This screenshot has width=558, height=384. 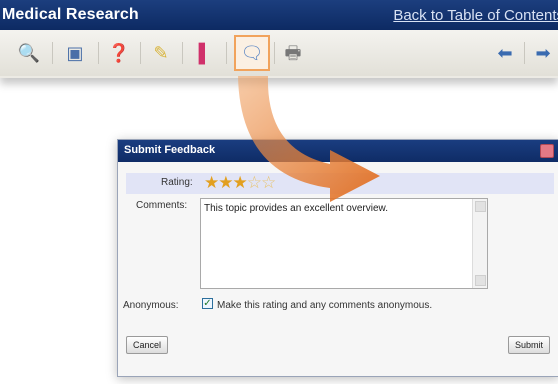 I want to click on cancel-button: Cancel, so click(x=147, y=345).